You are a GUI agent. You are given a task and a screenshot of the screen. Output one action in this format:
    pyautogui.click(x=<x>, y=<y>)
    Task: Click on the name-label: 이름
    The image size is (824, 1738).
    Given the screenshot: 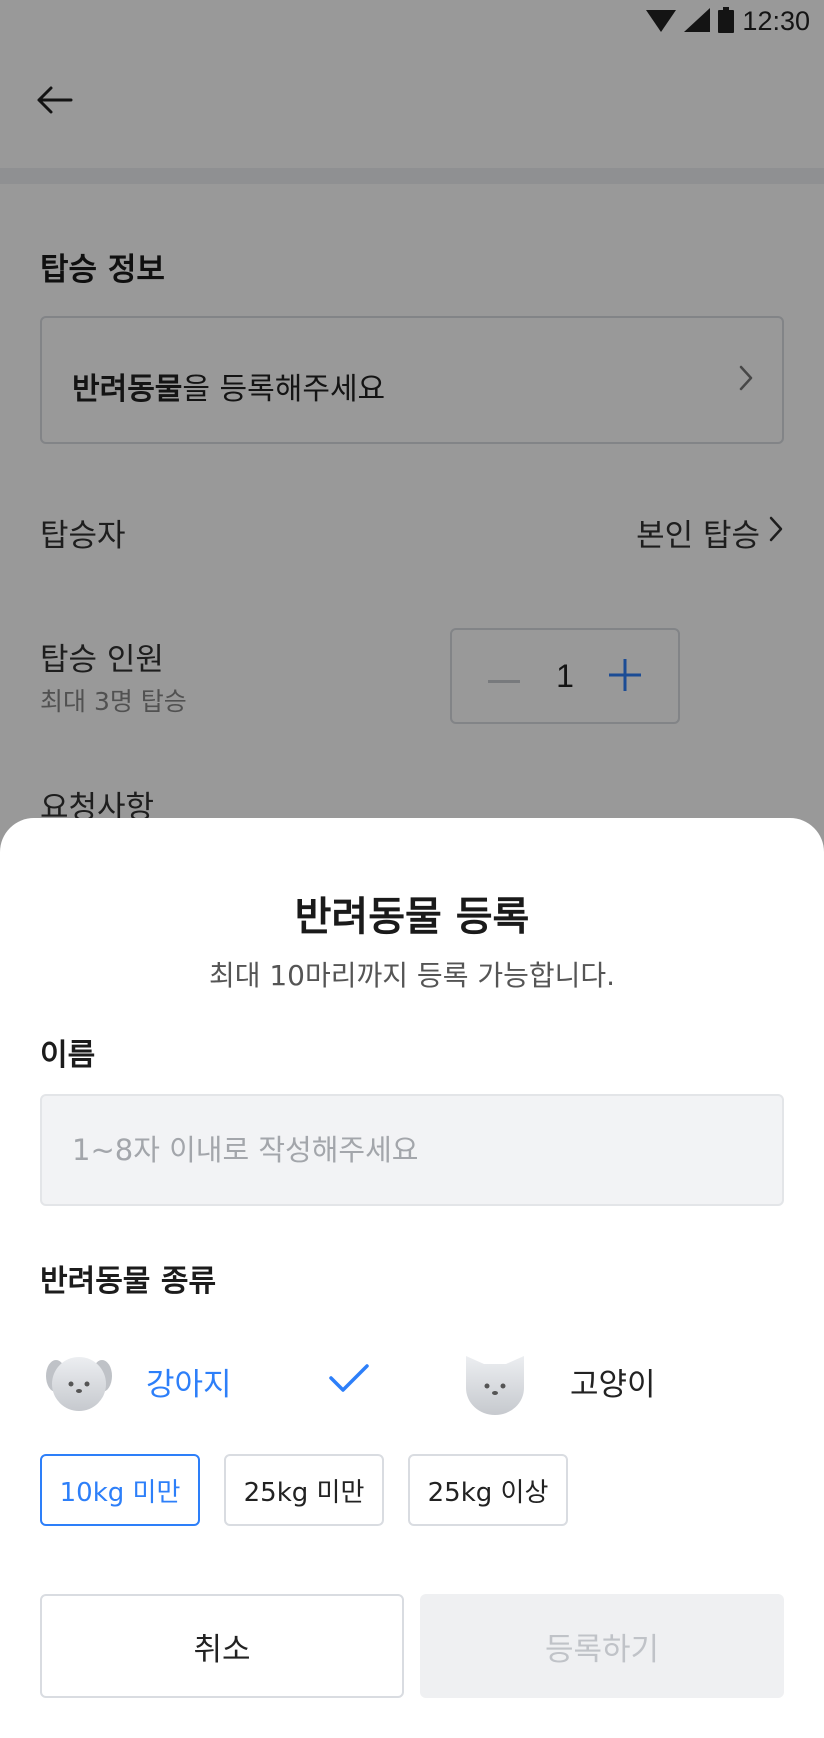 What is the action you would take?
    pyautogui.click(x=68, y=1055)
    